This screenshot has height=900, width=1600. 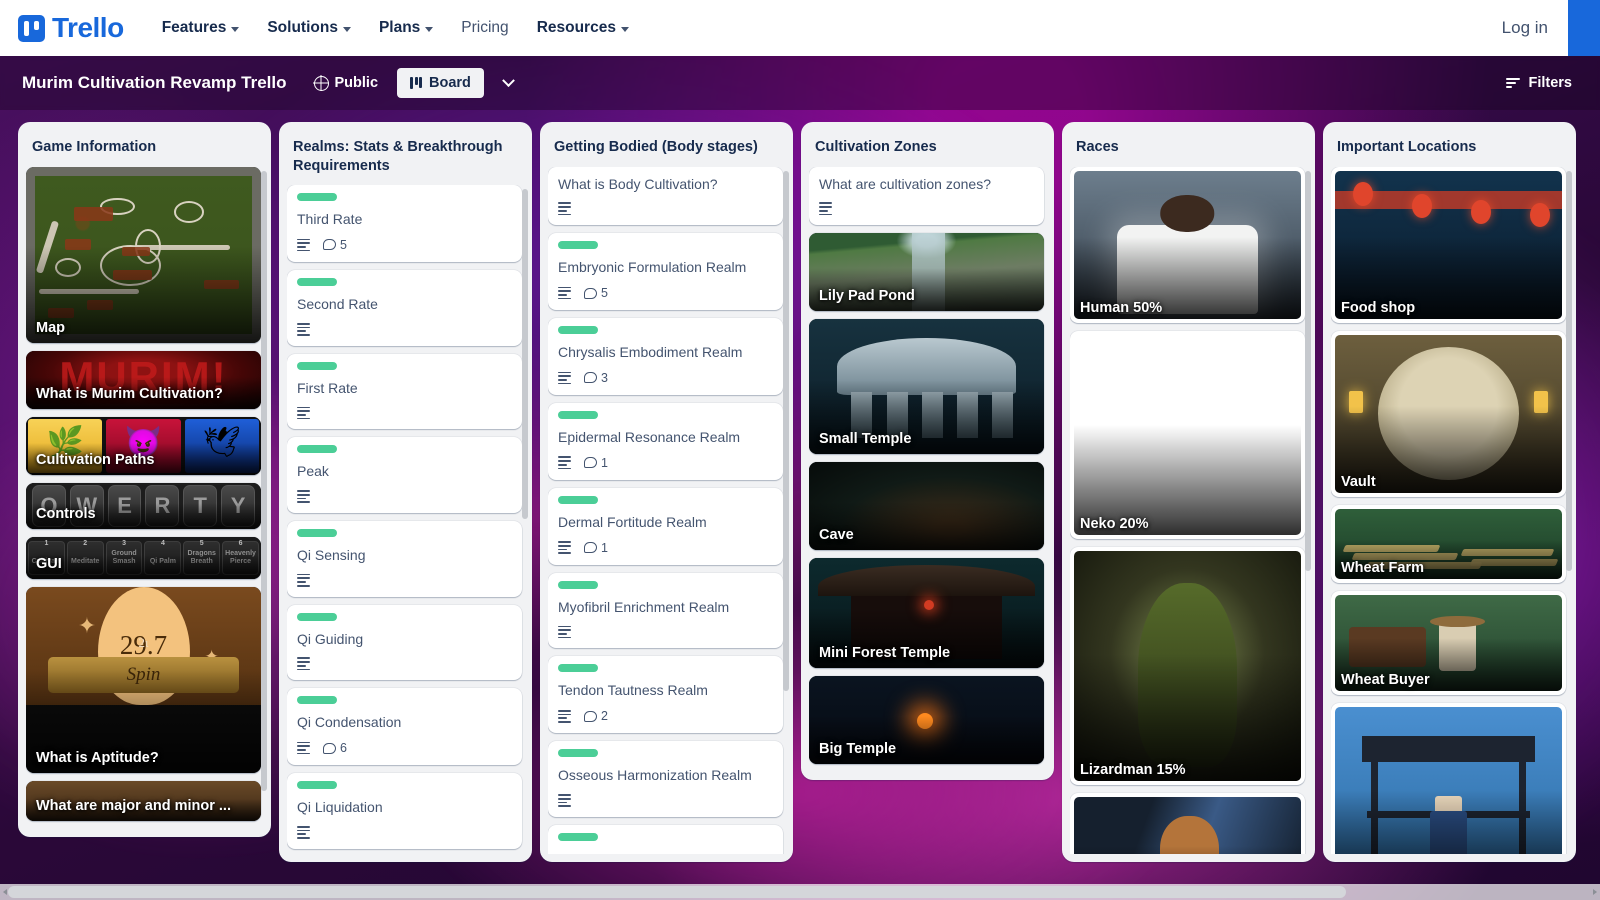 I want to click on card-badges: 5, so click(x=404, y=244).